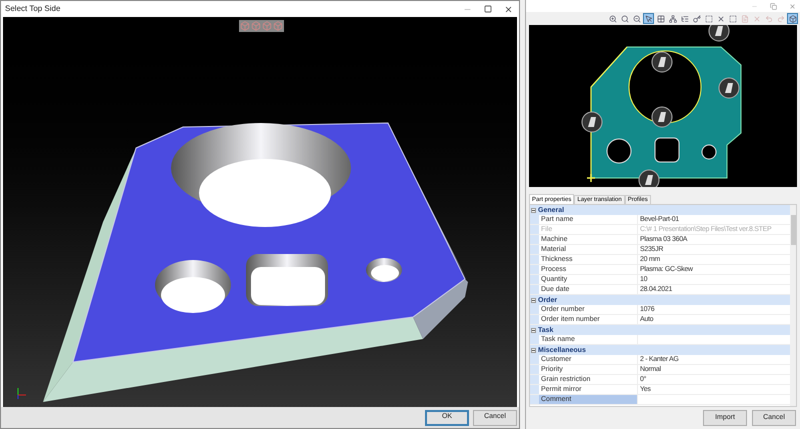 Image resolution: width=800 pixels, height=429 pixels. I want to click on cube-tool-icon, so click(792, 18).